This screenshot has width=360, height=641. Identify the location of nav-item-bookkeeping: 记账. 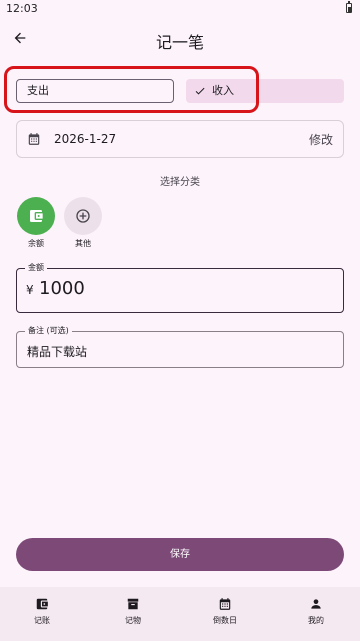
(42, 611).